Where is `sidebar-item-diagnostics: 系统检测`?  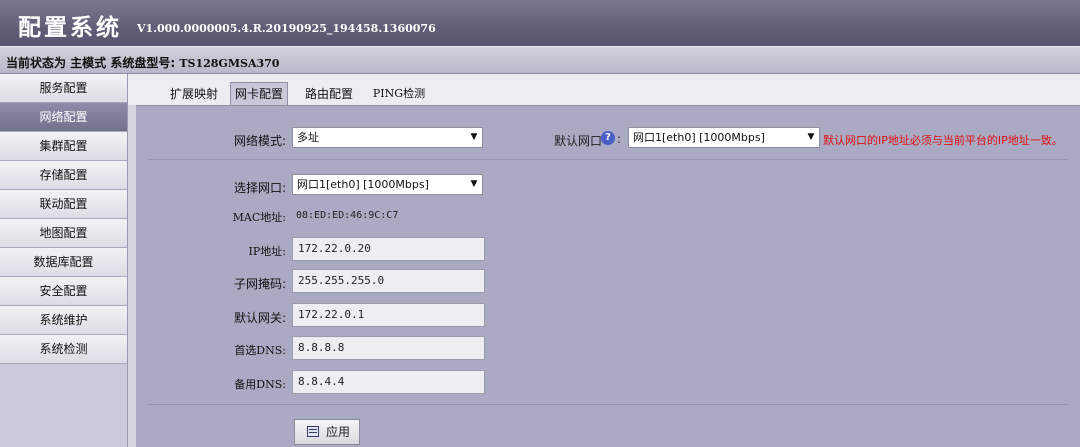 sidebar-item-diagnostics: 系统检测 is located at coordinates (63, 349).